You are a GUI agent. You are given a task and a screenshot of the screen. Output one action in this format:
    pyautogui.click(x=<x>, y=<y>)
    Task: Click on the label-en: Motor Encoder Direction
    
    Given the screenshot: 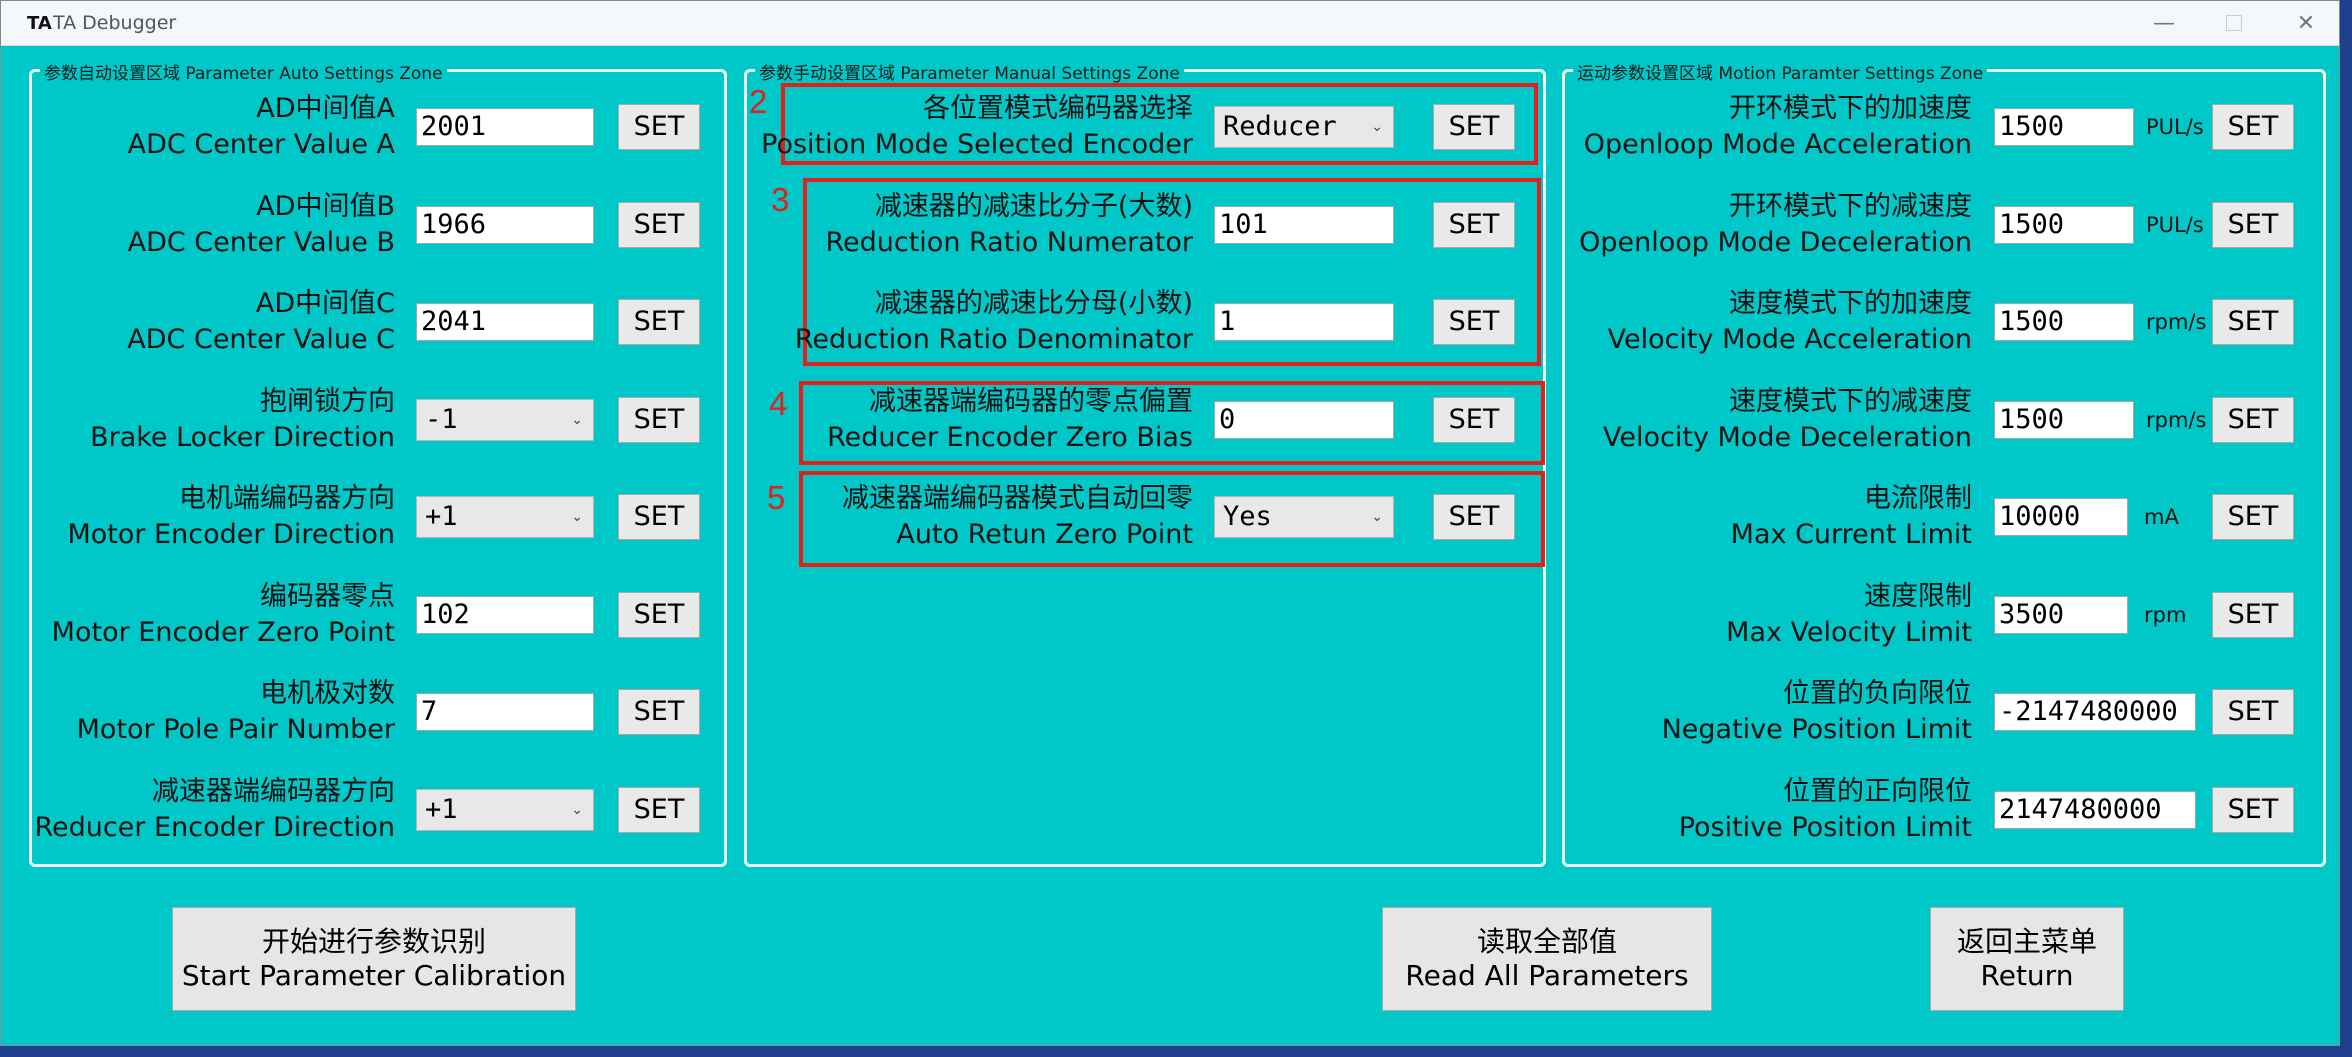 What is the action you would take?
    pyautogui.click(x=231, y=534)
    